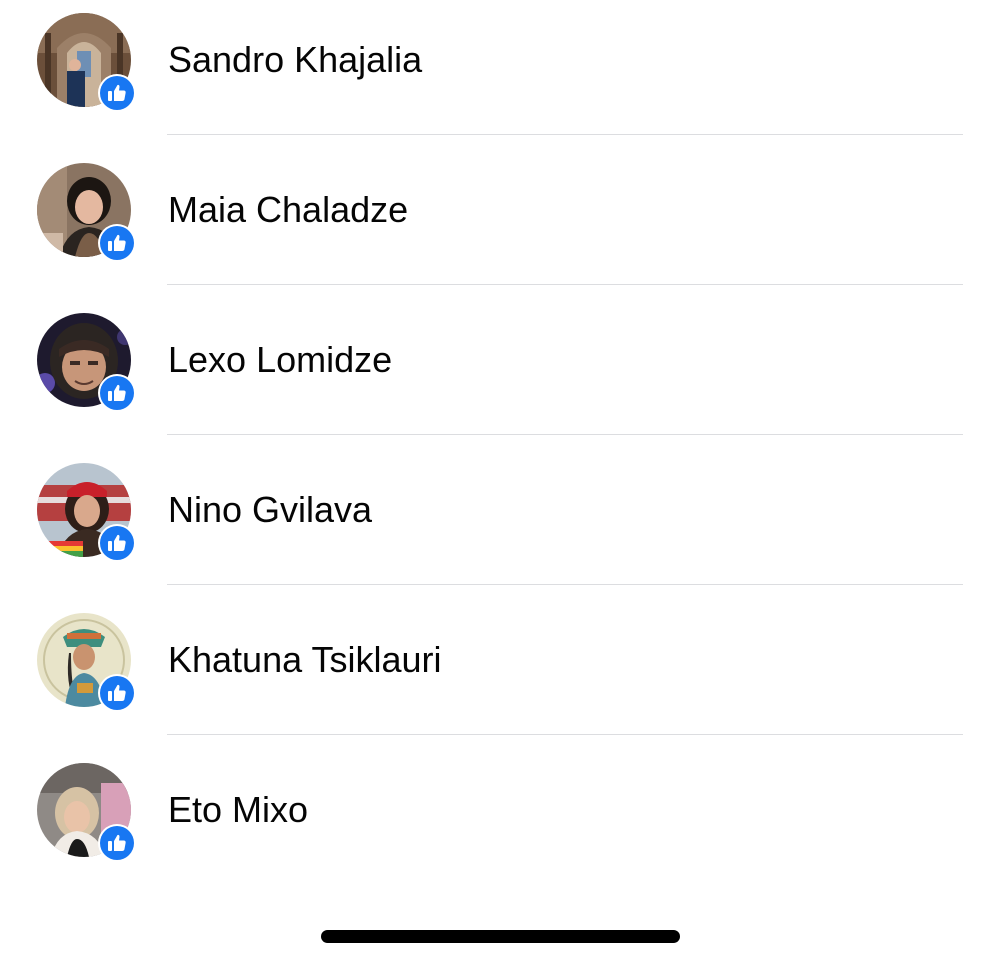 Image resolution: width=1000 pixels, height=961 pixels. What do you see at coordinates (295, 59) in the screenshot?
I see `person-name: Sandro Khajalia` at bounding box center [295, 59].